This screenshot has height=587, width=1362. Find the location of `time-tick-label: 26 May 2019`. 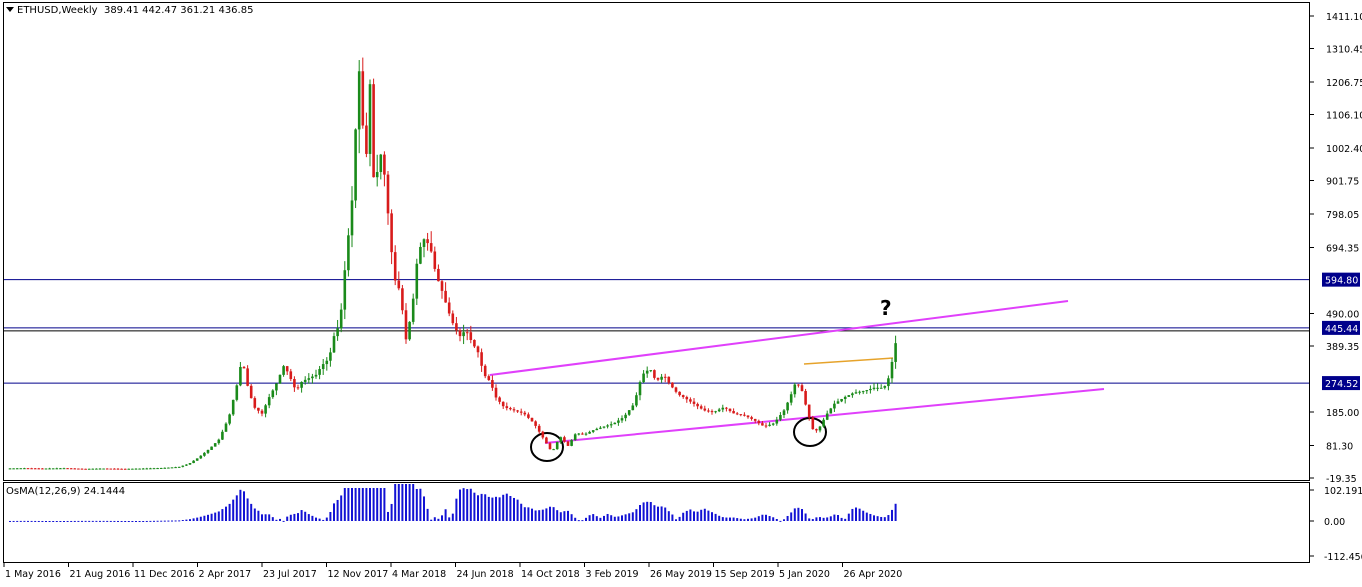

time-tick-label: 26 May 2019 is located at coordinates (681, 574).